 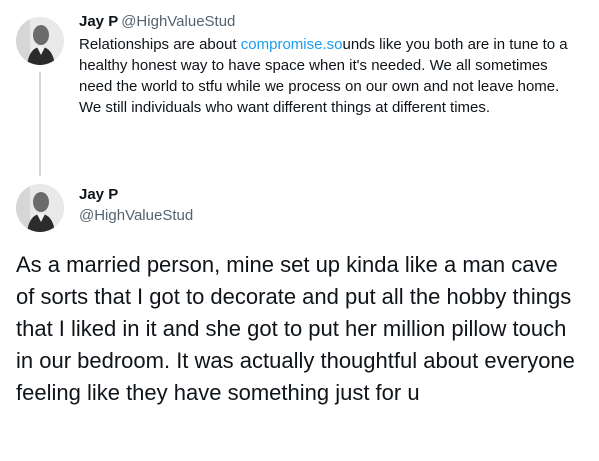 What do you see at coordinates (329, 22) in the screenshot?
I see `reply-tweet-header: Jay P @HighValueStud` at bounding box center [329, 22].